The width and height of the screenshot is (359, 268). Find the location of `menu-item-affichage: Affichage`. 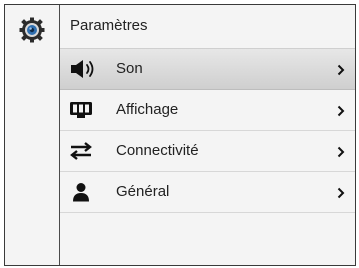

menu-item-affichage: Affichage is located at coordinates (207, 110).